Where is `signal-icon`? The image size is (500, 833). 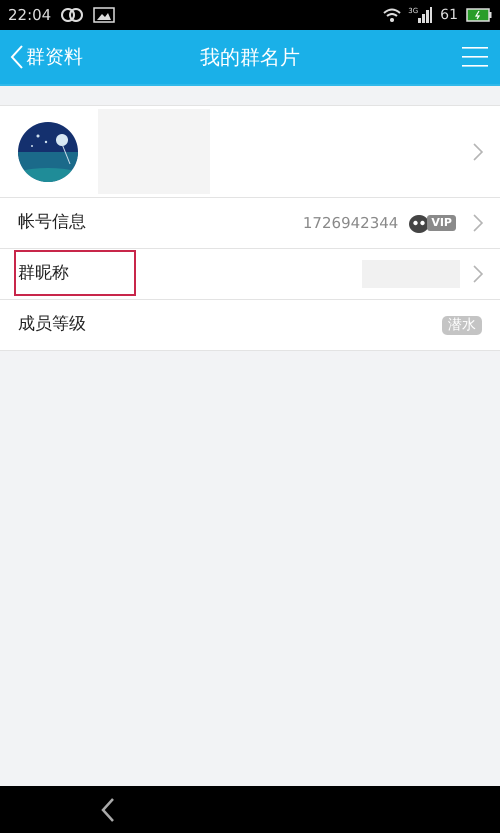 signal-icon is located at coordinates (425, 15).